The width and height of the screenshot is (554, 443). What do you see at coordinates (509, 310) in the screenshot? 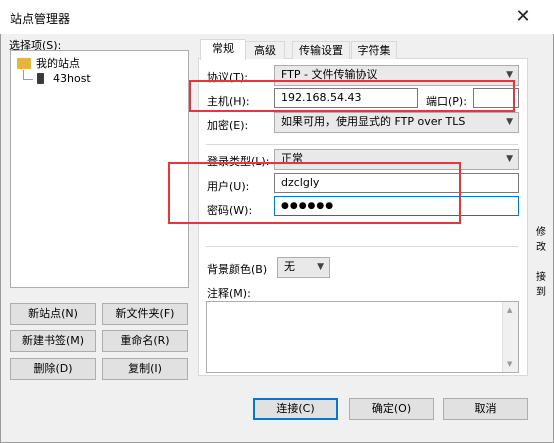
I see `chevron-up-icon: ▲` at bounding box center [509, 310].